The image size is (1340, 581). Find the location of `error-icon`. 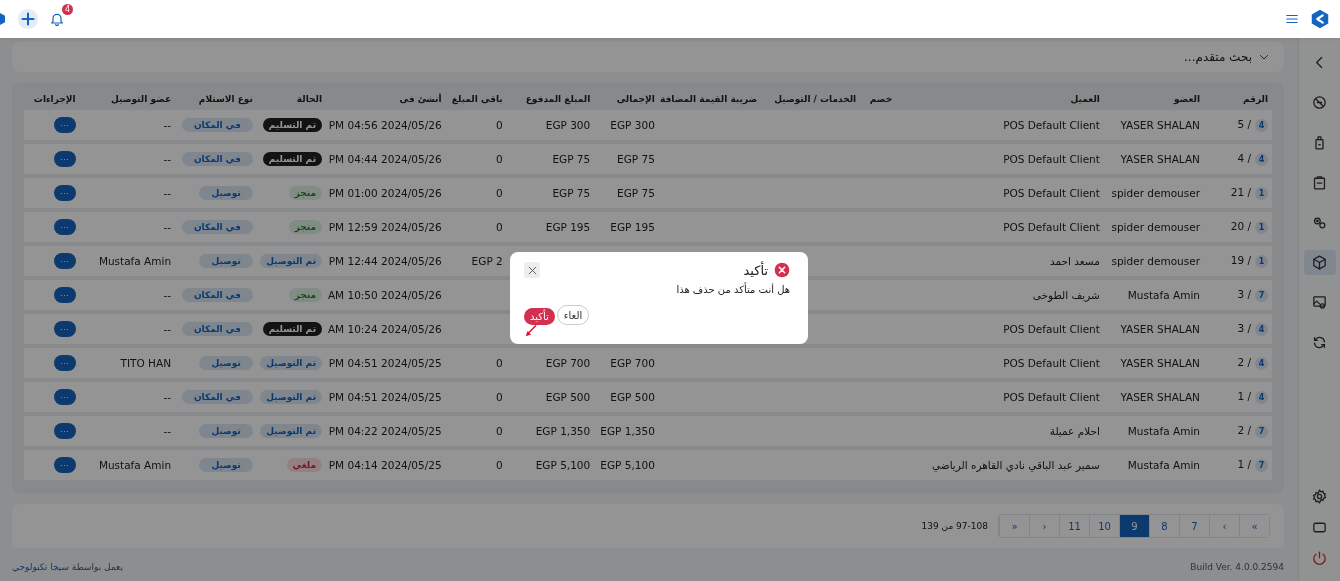

error-icon is located at coordinates (782, 270).